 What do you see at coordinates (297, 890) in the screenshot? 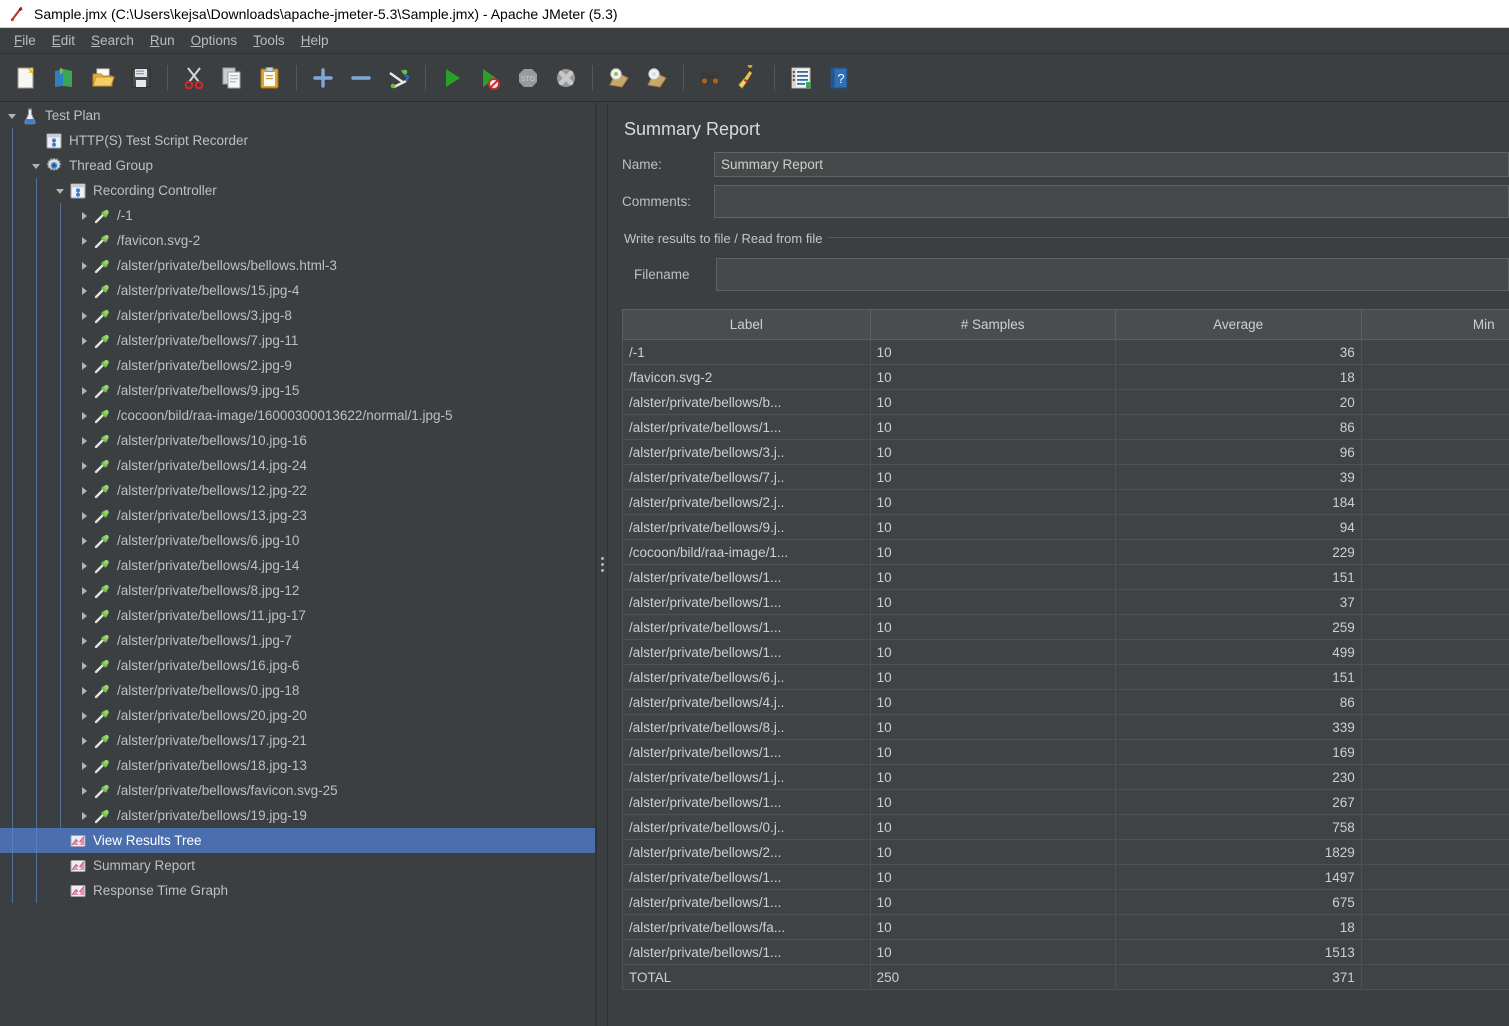
I see `tree-node: Response Time Graph` at bounding box center [297, 890].